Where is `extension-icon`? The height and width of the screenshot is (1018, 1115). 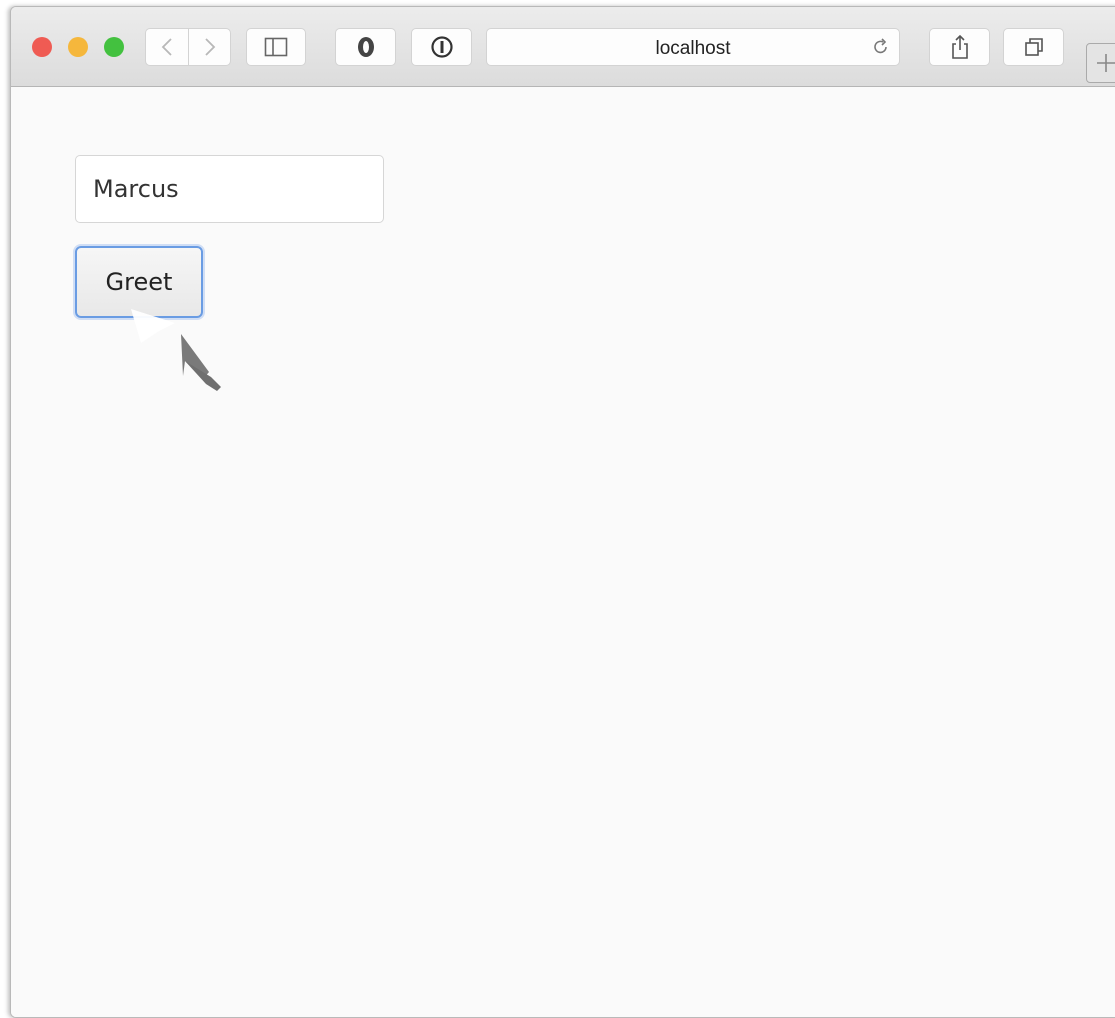 extension-icon is located at coordinates (366, 47).